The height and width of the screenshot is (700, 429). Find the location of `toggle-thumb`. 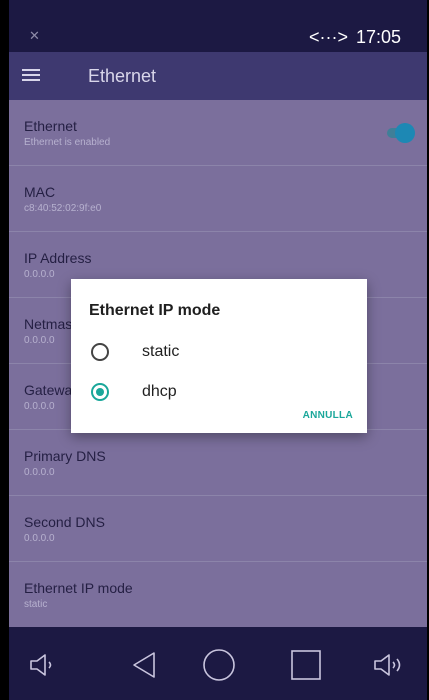

toggle-thumb is located at coordinates (405, 133).